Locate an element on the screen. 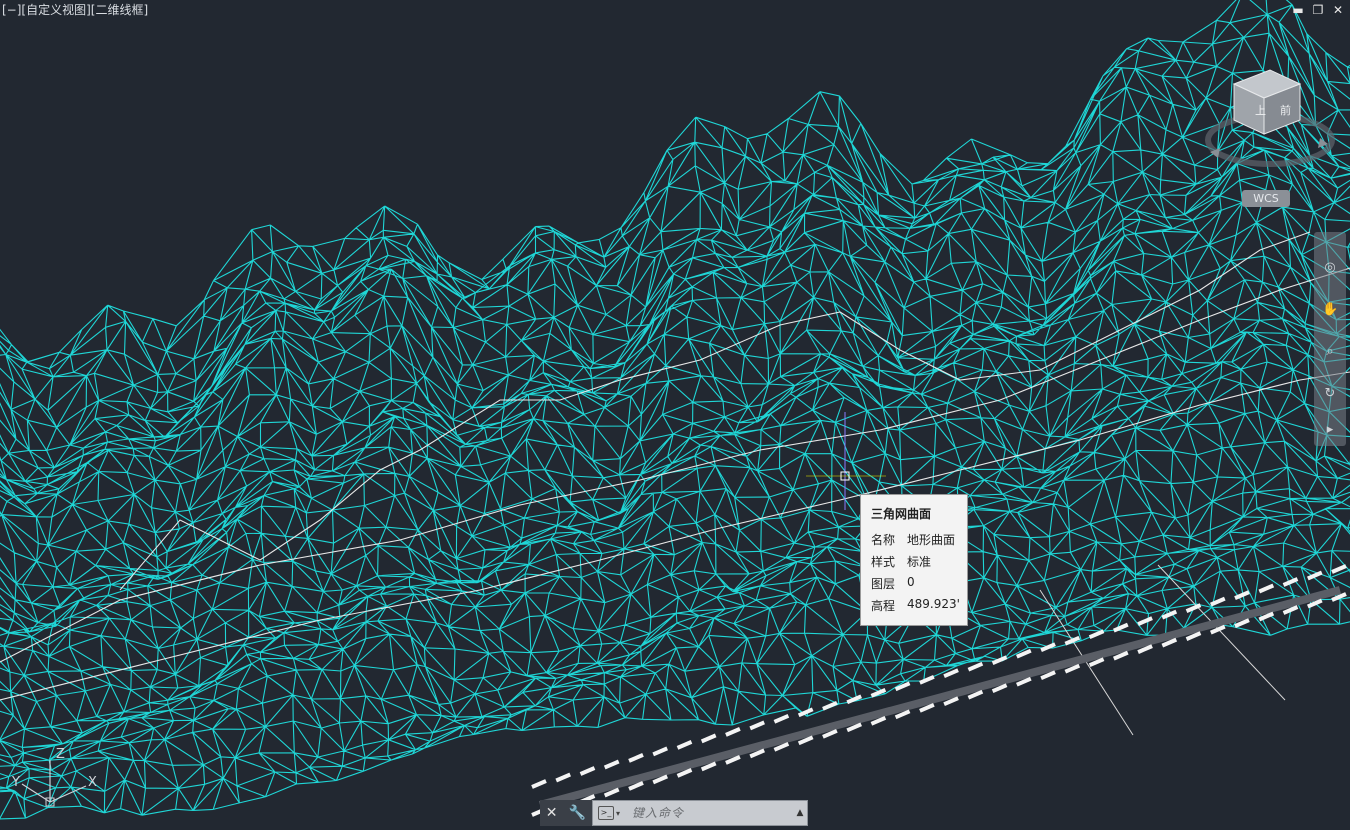 Image resolution: width=1350 pixels, height=830 pixels. tooltip-row-elevation: 高程 489.923' is located at coordinates (915, 605).